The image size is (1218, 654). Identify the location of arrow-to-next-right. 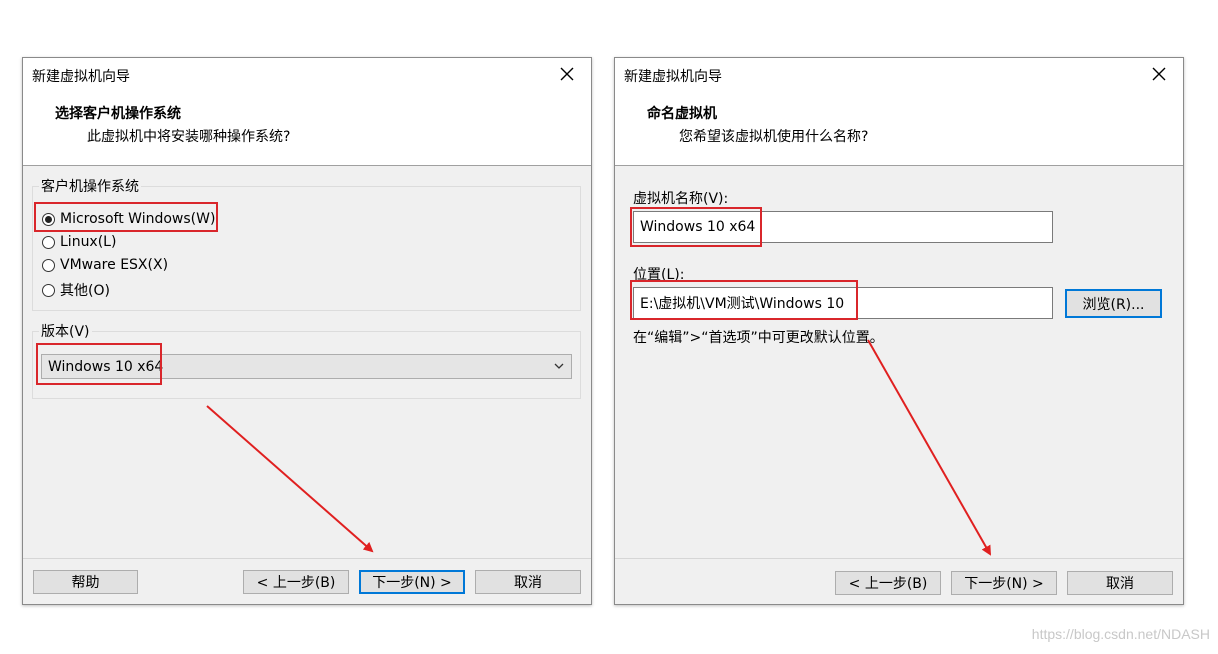
(929, 447).